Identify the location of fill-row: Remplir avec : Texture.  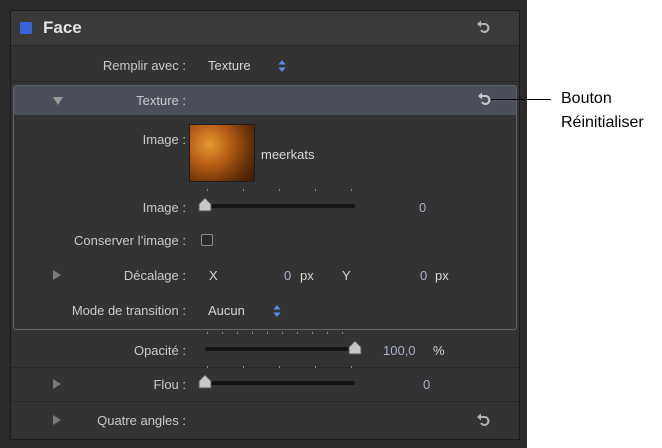
(265, 66).